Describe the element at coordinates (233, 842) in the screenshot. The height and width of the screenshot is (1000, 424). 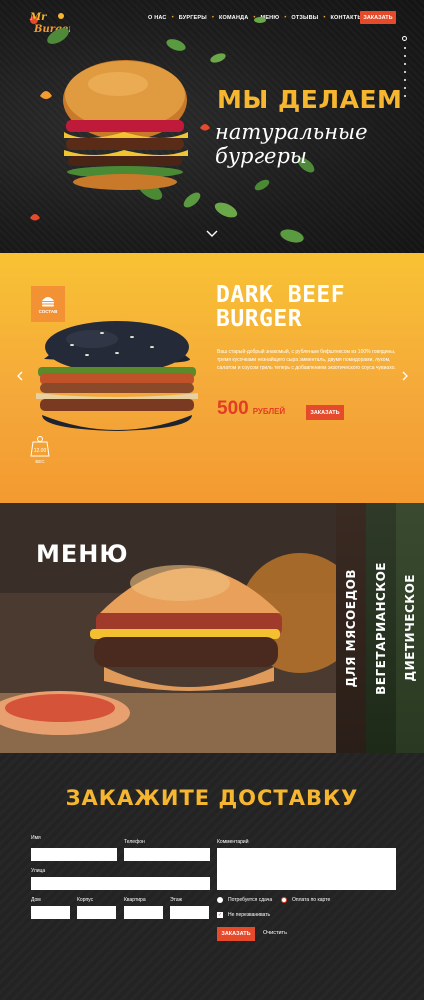
I see `comment-label: Комментарий` at that location.